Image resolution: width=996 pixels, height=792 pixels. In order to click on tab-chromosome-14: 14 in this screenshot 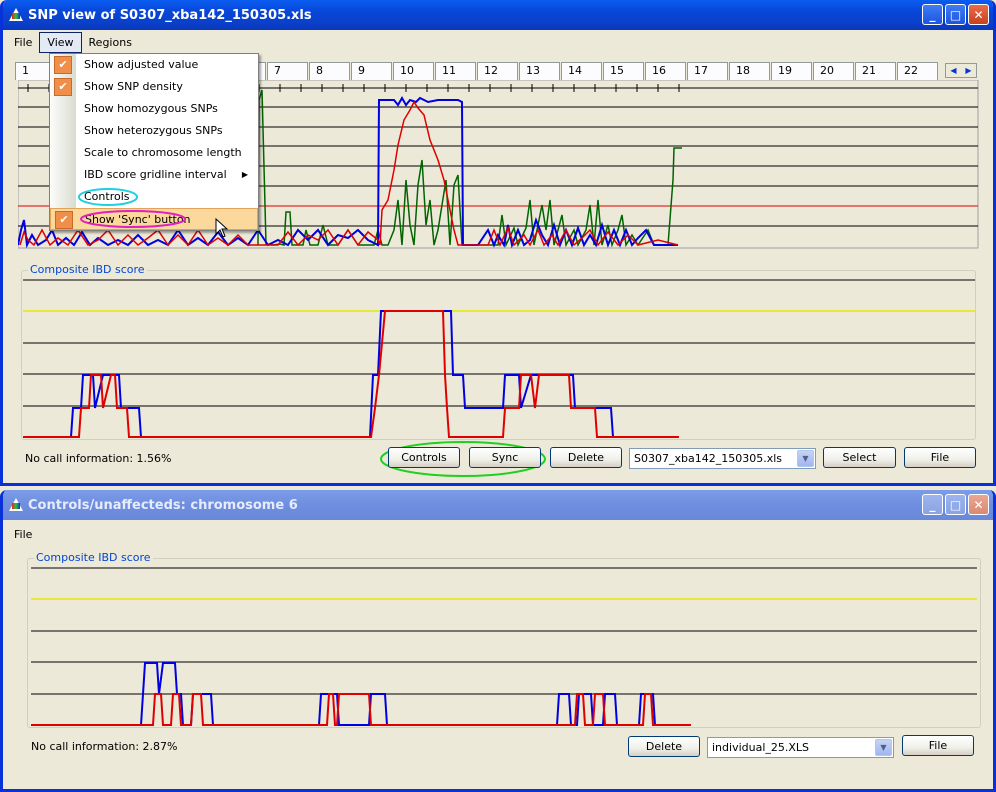, I will do `click(581, 71)`.